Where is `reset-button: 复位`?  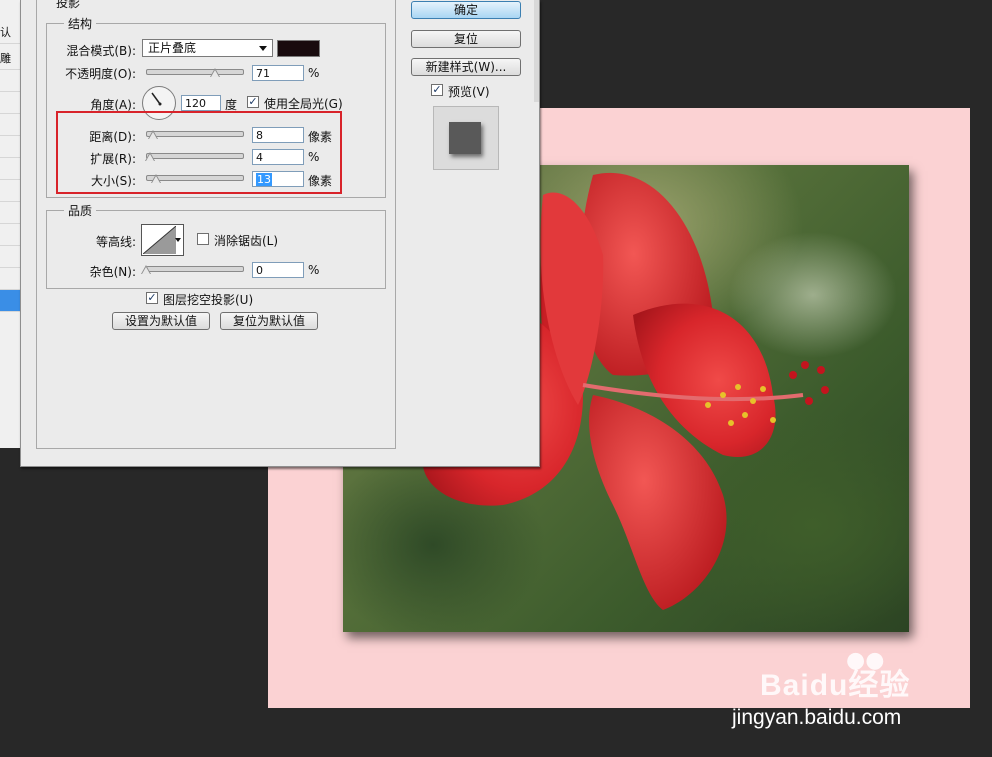
reset-button: 复位 is located at coordinates (466, 39).